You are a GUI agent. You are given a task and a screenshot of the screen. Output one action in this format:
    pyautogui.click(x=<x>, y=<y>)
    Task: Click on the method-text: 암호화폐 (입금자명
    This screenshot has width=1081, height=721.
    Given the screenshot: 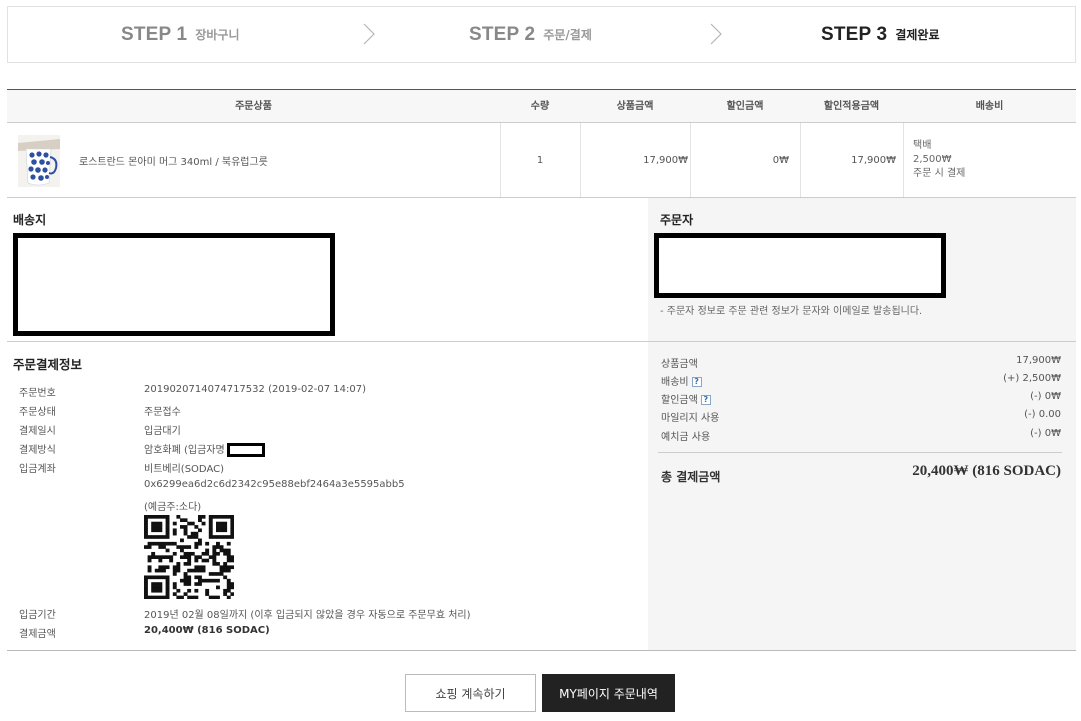 What is the action you would take?
    pyautogui.click(x=184, y=450)
    